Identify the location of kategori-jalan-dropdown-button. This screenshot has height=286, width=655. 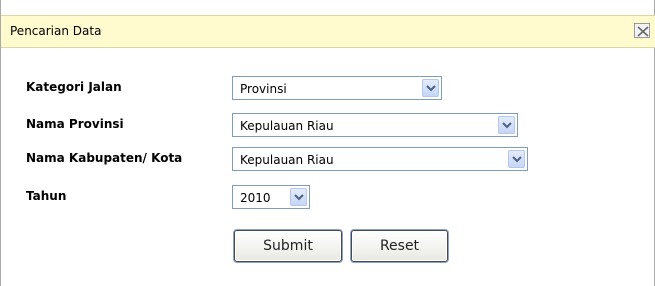
(430, 88).